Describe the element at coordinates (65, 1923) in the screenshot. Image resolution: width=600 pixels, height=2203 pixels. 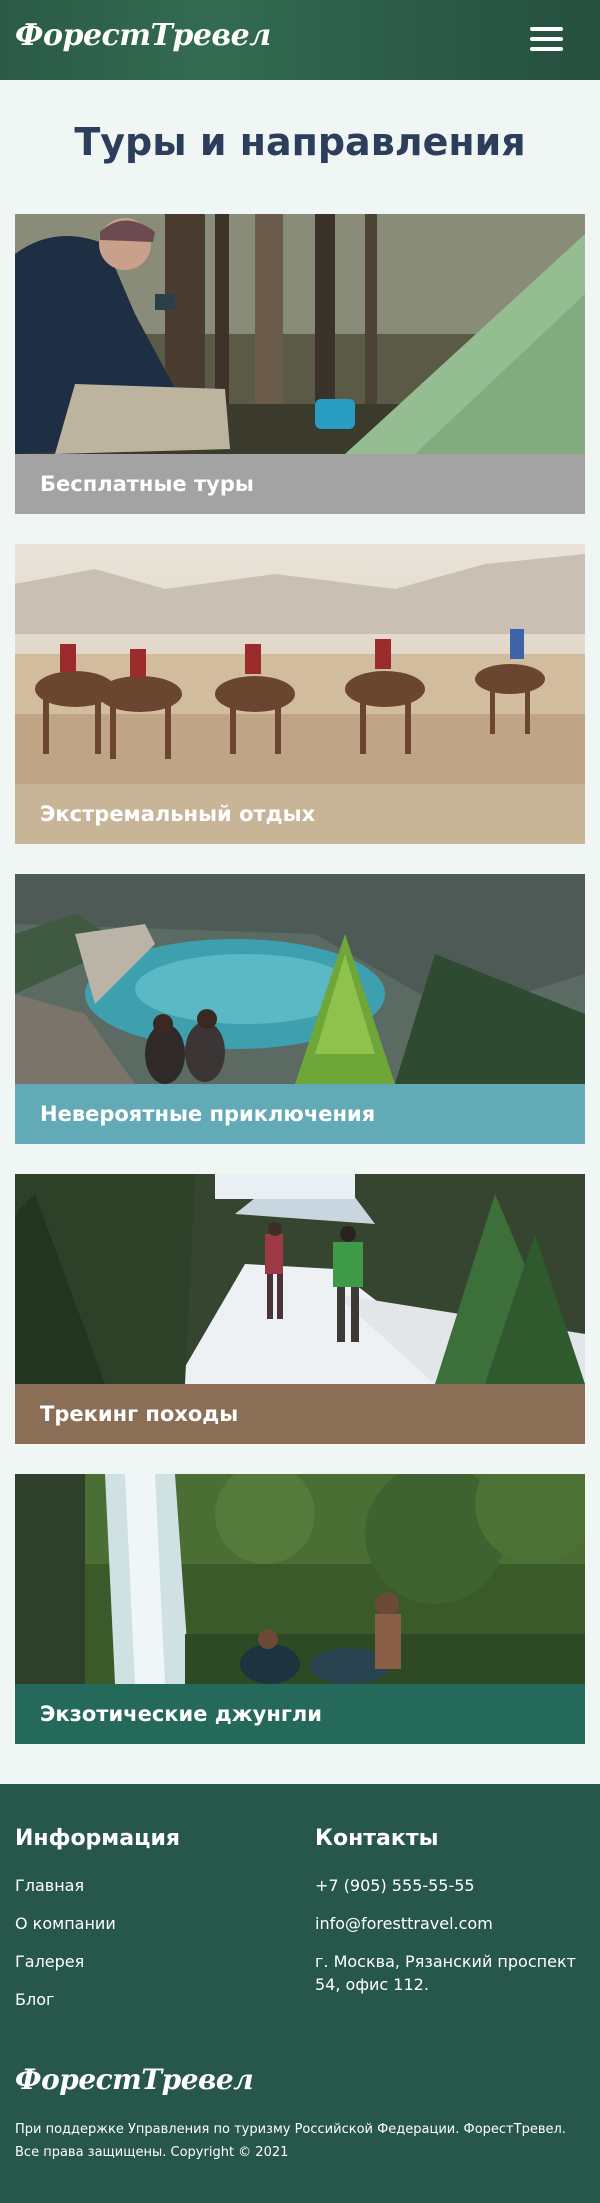
I see `footer-link-about: О компании` at that location.